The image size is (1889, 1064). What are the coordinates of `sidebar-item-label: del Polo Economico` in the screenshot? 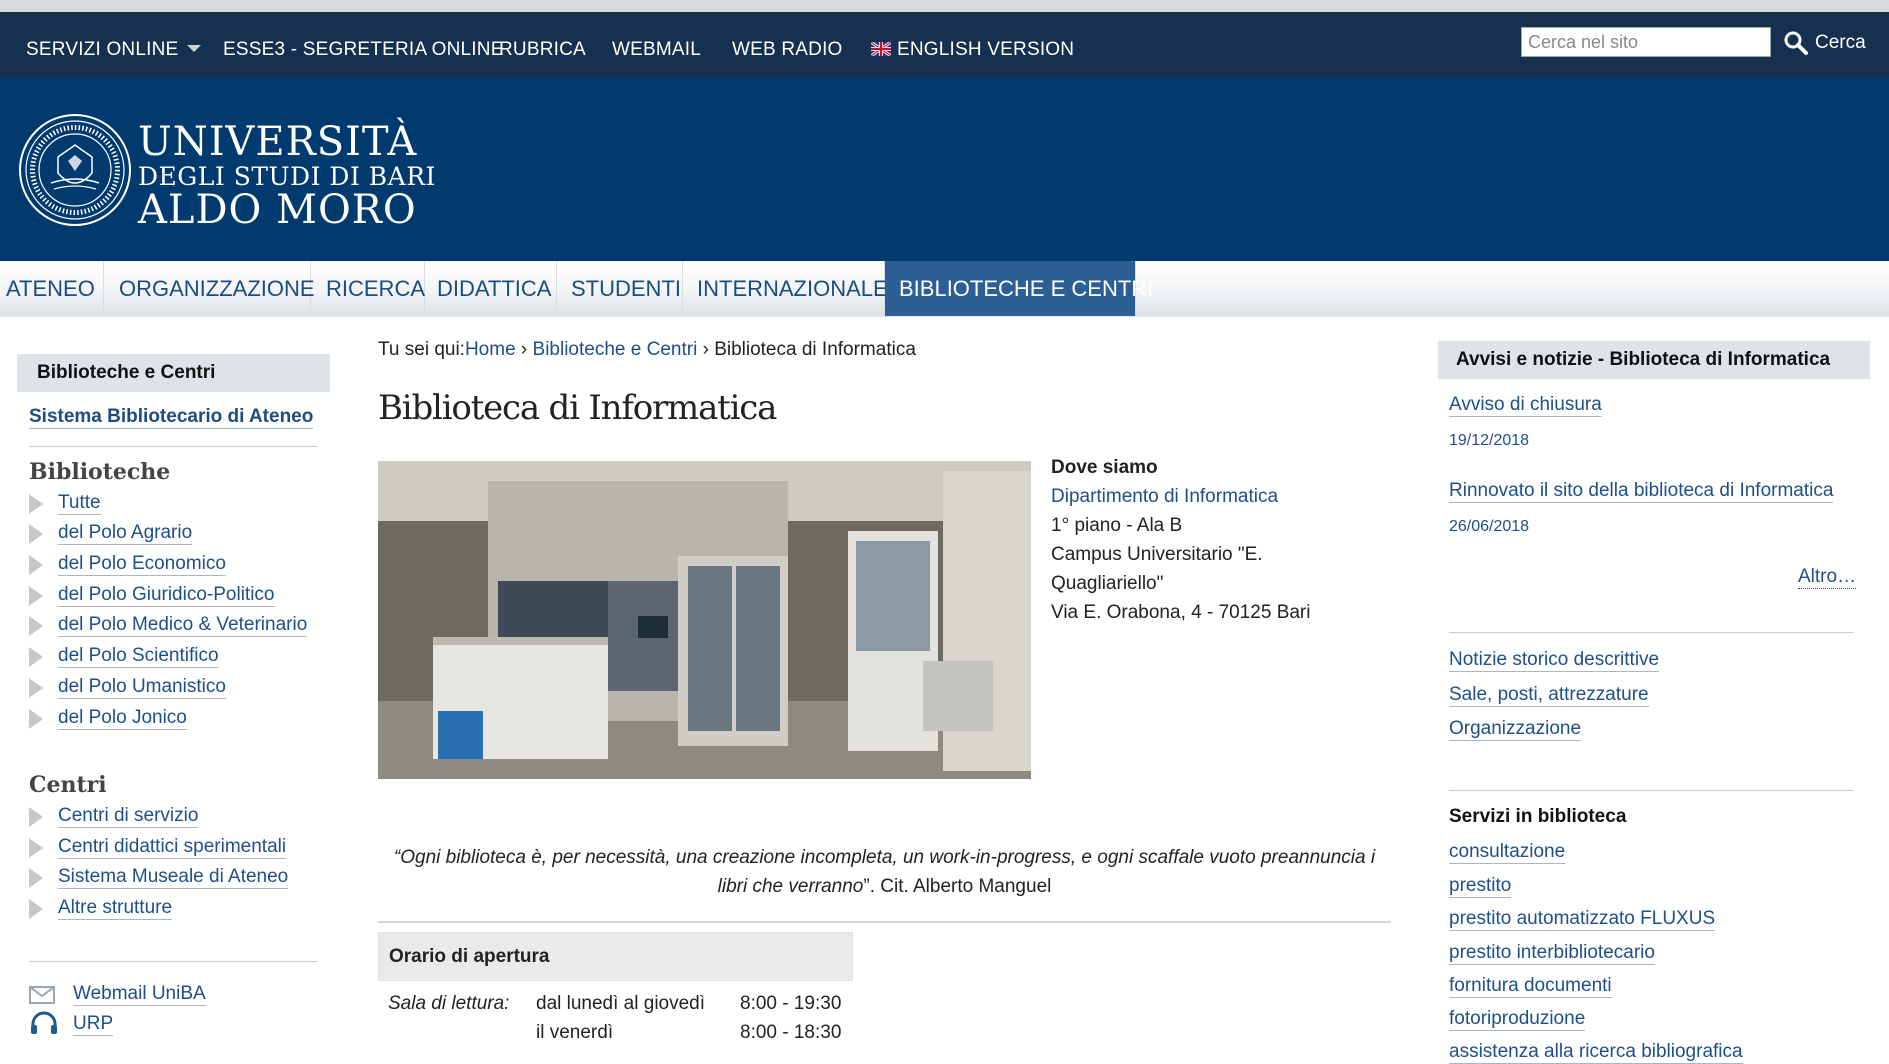 It's located at (142, 564).